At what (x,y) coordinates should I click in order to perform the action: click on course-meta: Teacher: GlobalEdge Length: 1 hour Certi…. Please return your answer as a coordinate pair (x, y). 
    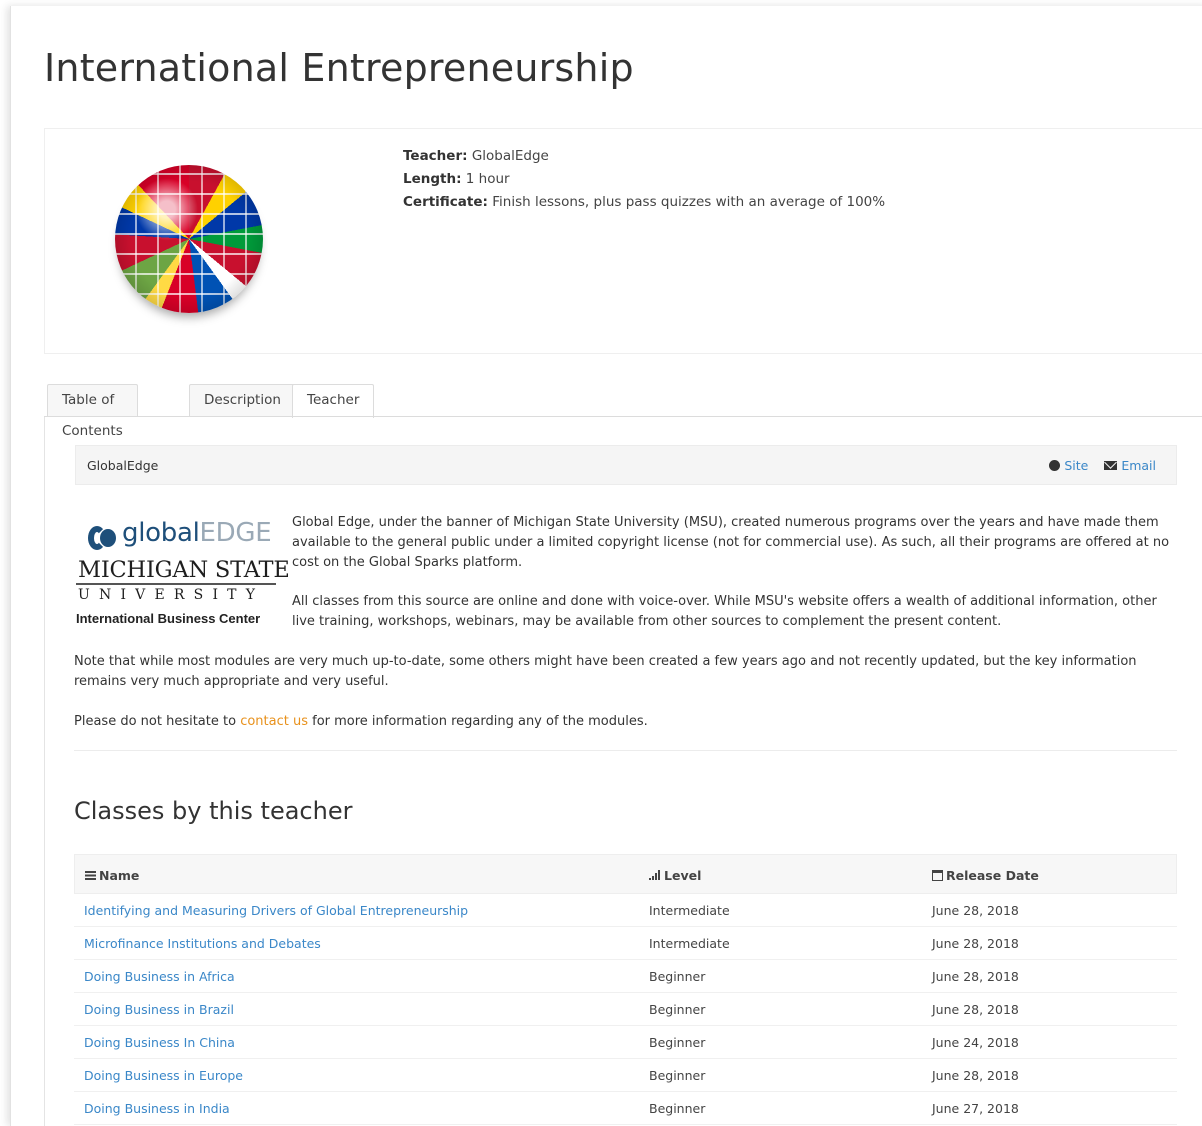
    Looking at the image, I should click on (644, 179).